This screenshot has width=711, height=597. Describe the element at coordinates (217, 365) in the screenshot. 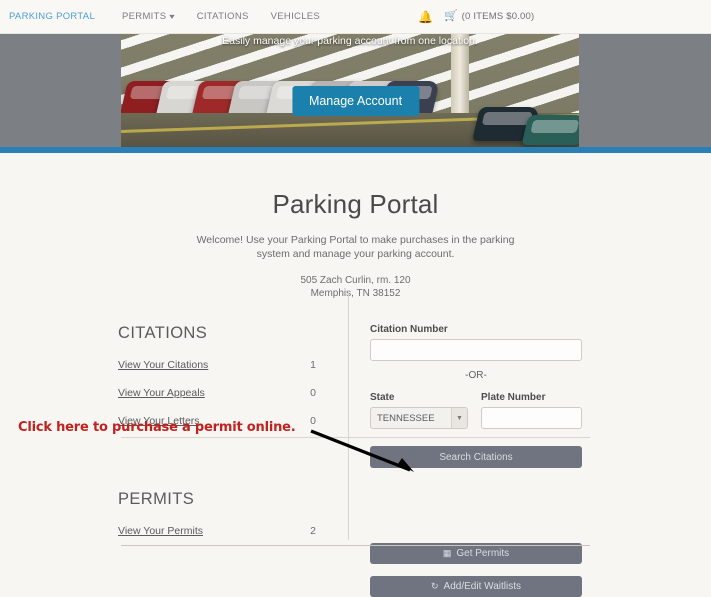

I see `citations-row: View Your Citations 1` at that location.